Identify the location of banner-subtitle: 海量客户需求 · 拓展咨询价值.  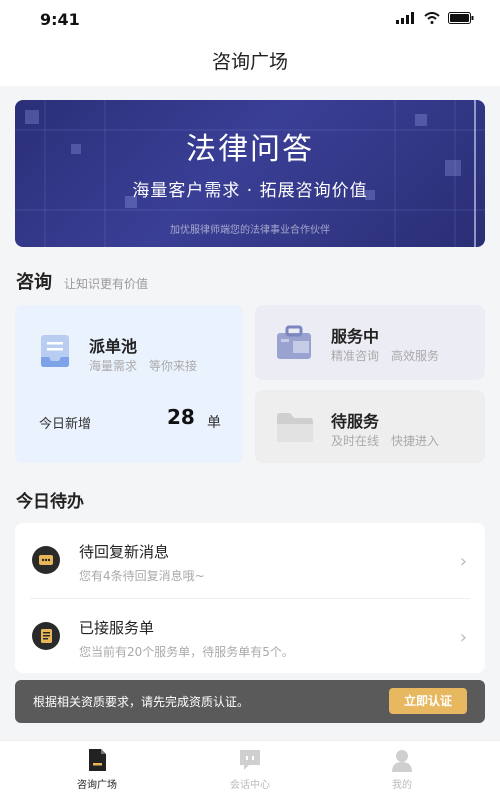
(250, 191).